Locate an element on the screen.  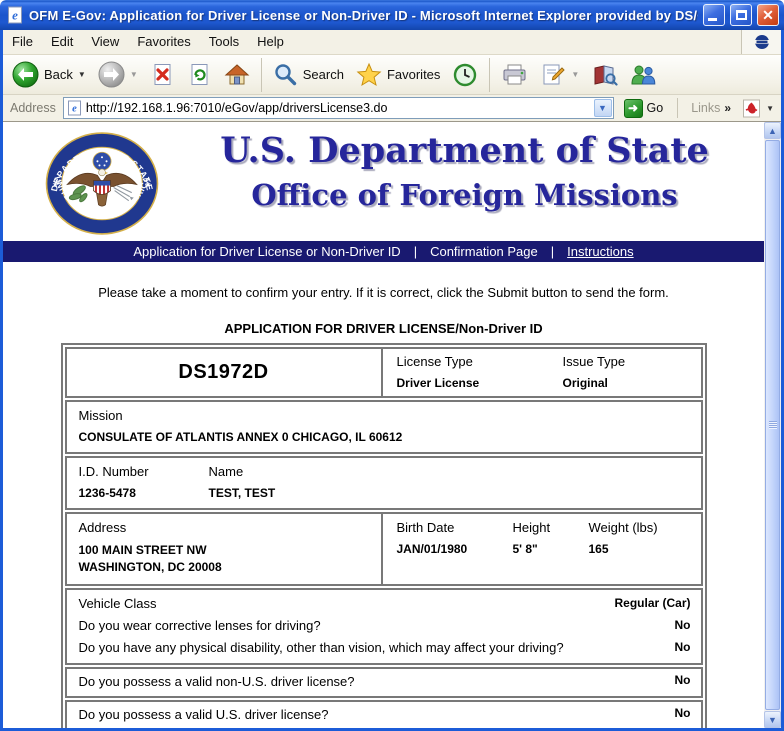
refresh-icon is located at coordinates (199, 74).